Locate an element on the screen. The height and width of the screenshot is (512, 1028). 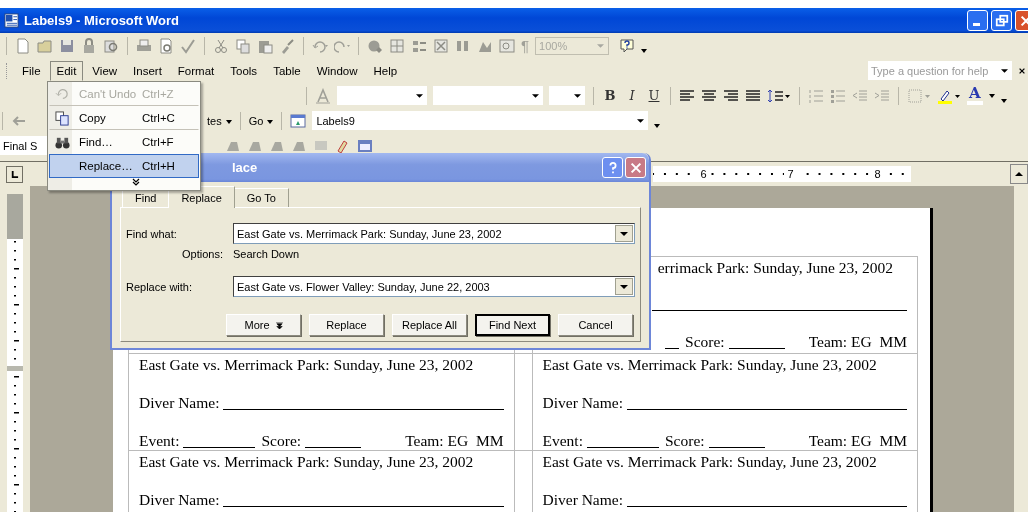
help-icon is located at coordinates (627, 45).